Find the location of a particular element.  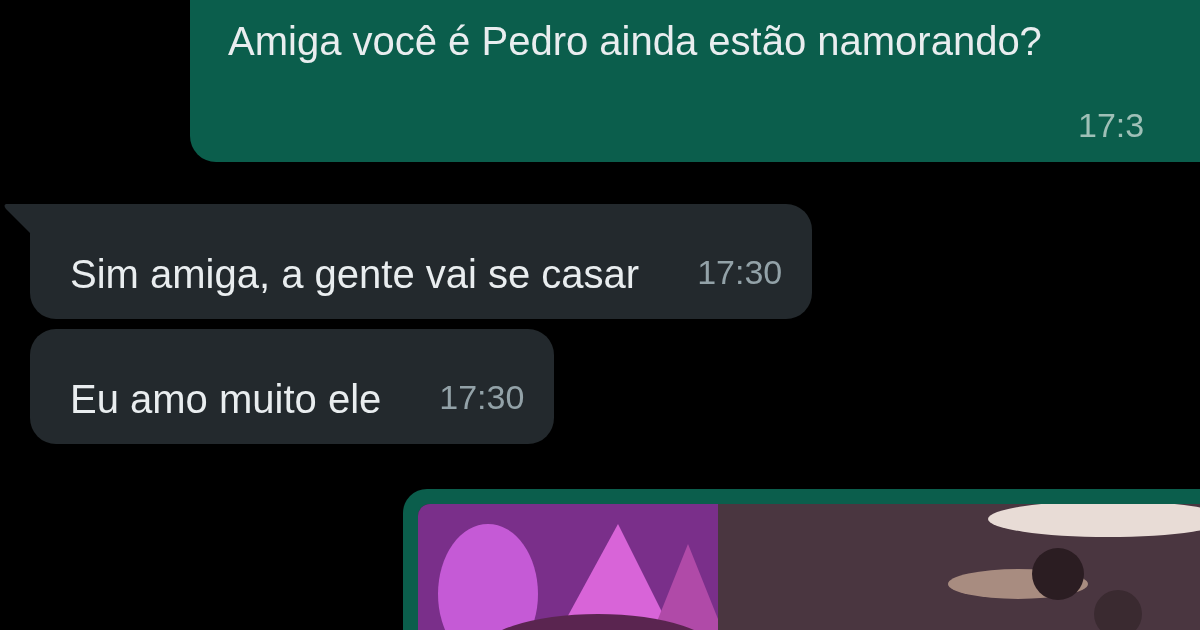

message-text: Sim amiga, a gente vai se casar is located at coordinates (355, 274).